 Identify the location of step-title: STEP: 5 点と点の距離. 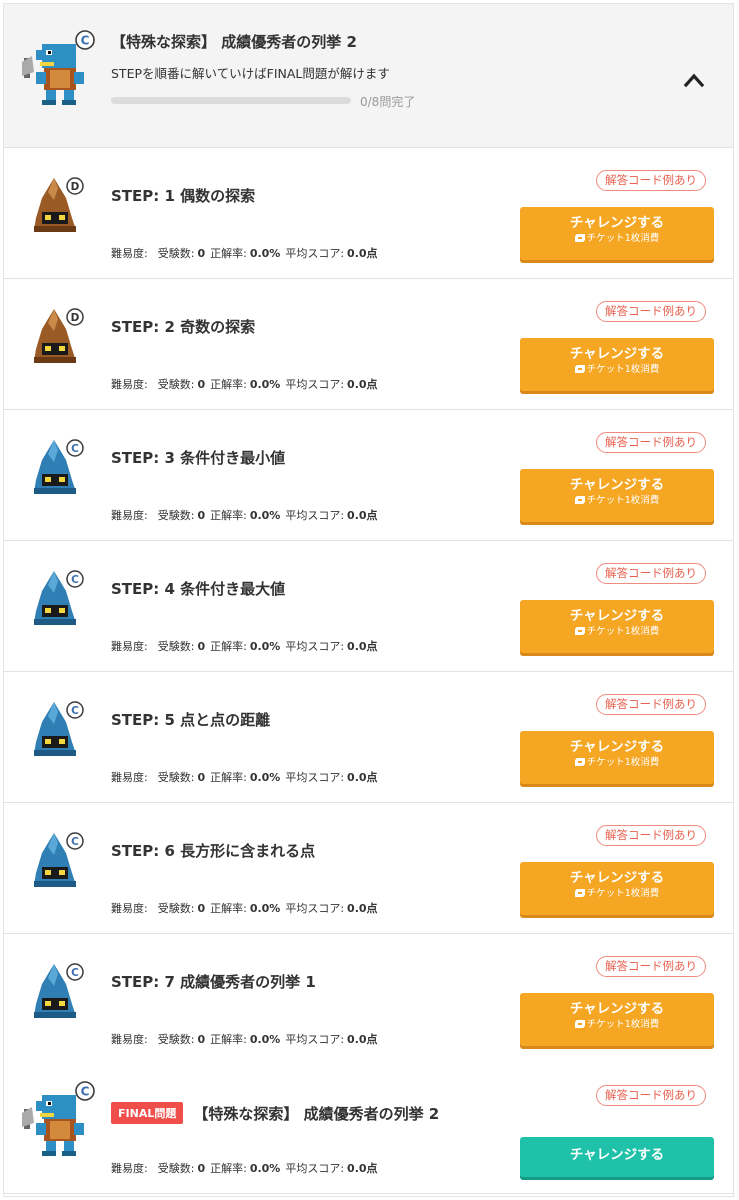
(190, 719).